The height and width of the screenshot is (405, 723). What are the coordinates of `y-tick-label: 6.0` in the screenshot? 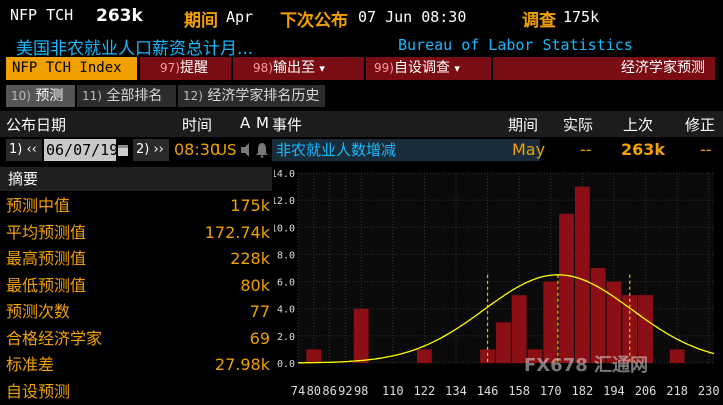 It's located at (286, 283).